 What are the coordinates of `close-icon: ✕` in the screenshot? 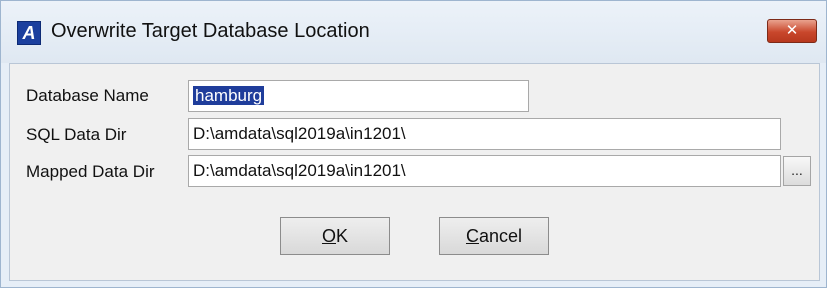 It's located at (792, 30).